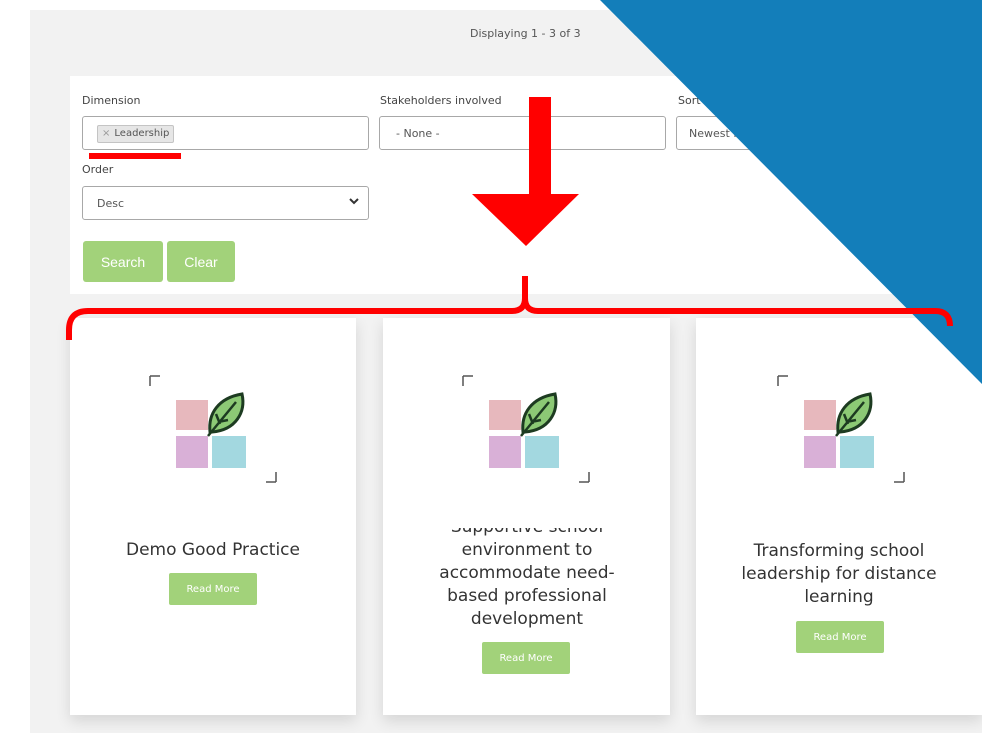 The image size is (982, 733). What do you see at coordinates (213, 550) in the screenshot?
I see `card-title: Demo Good Practice` at bounding box center [213, 550].